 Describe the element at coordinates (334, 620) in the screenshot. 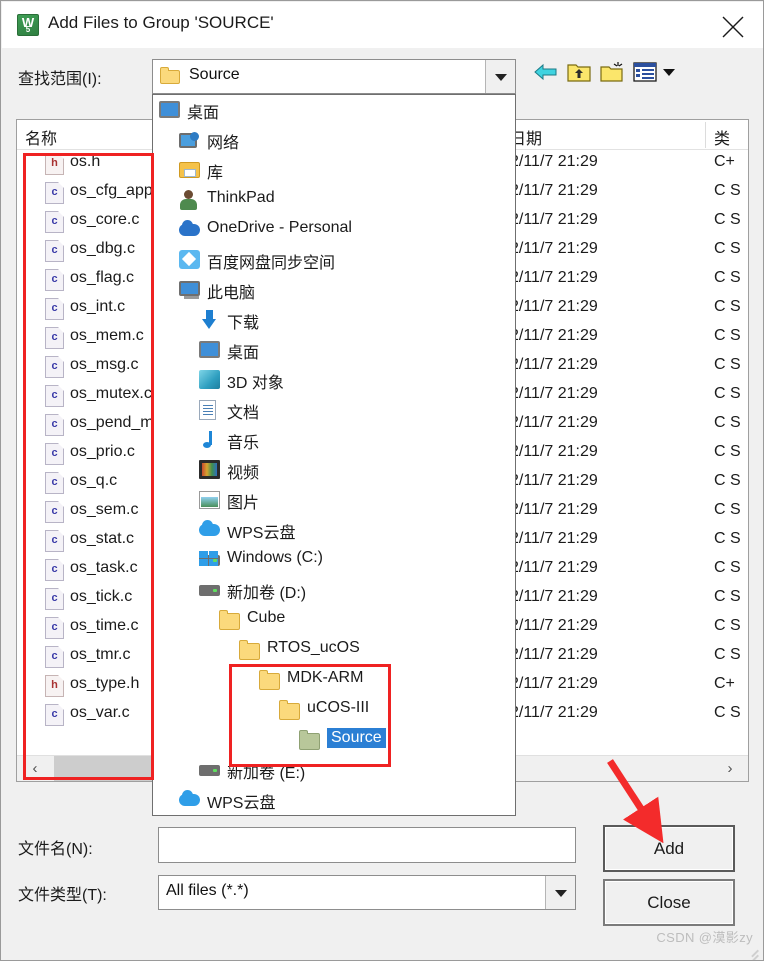

I see `dropdown-item: Cube` at that location.